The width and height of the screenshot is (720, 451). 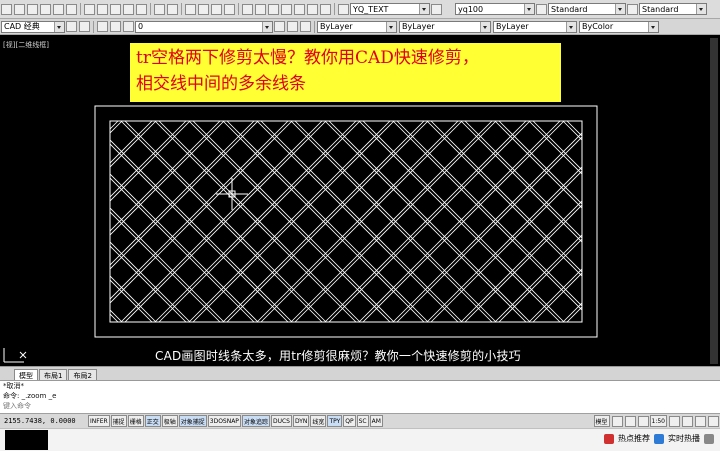 I want to click on redaction-block, so click(x=26, y=440).